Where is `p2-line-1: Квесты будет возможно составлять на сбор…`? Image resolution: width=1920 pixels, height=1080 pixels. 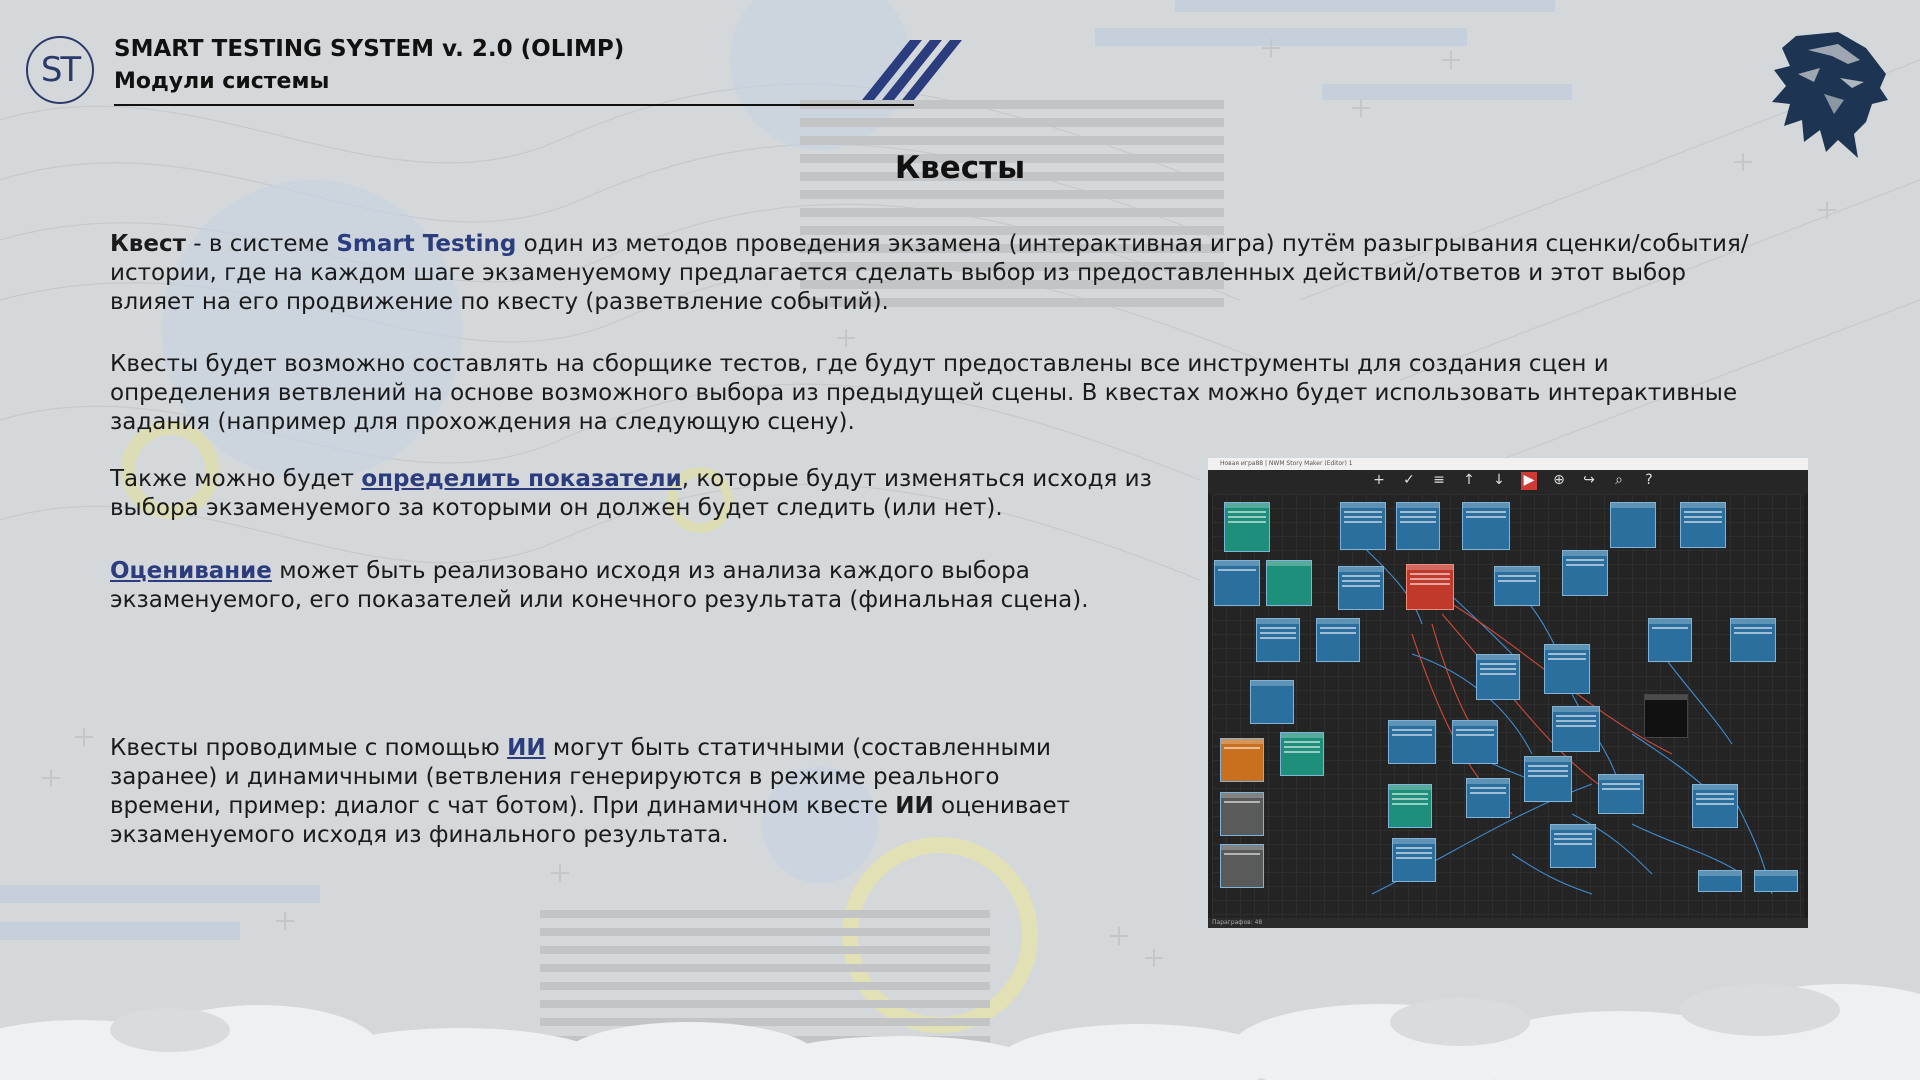
p2-line-1: Квесты будет возможно составлять на сбор… is located at coordinates (859, 364).